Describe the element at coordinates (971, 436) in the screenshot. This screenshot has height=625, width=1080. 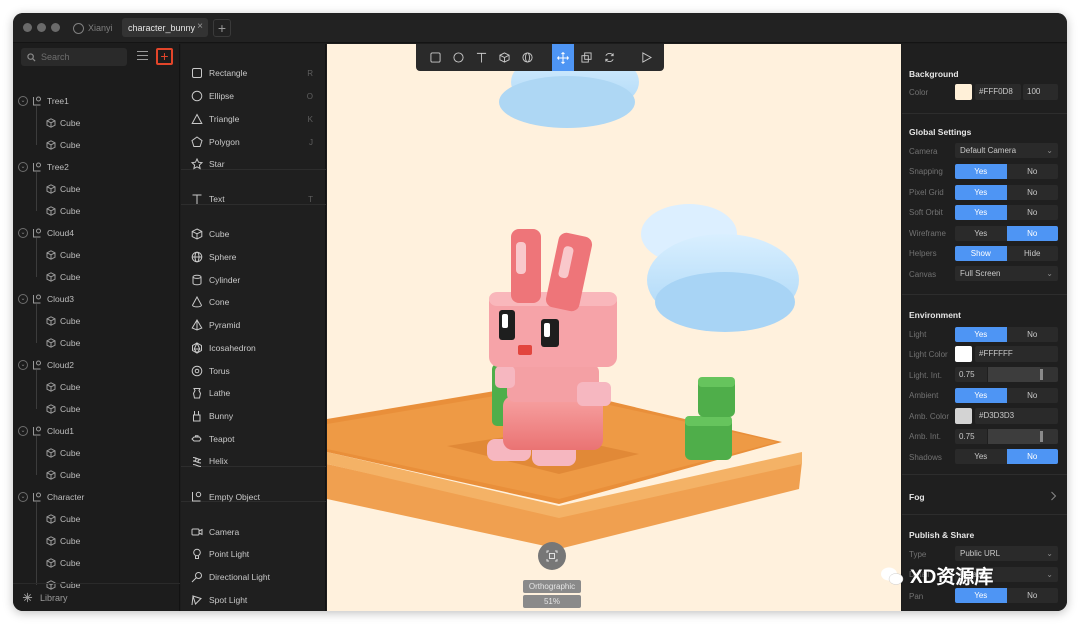
I see `amb-intensity-field: 0.75` at that location.